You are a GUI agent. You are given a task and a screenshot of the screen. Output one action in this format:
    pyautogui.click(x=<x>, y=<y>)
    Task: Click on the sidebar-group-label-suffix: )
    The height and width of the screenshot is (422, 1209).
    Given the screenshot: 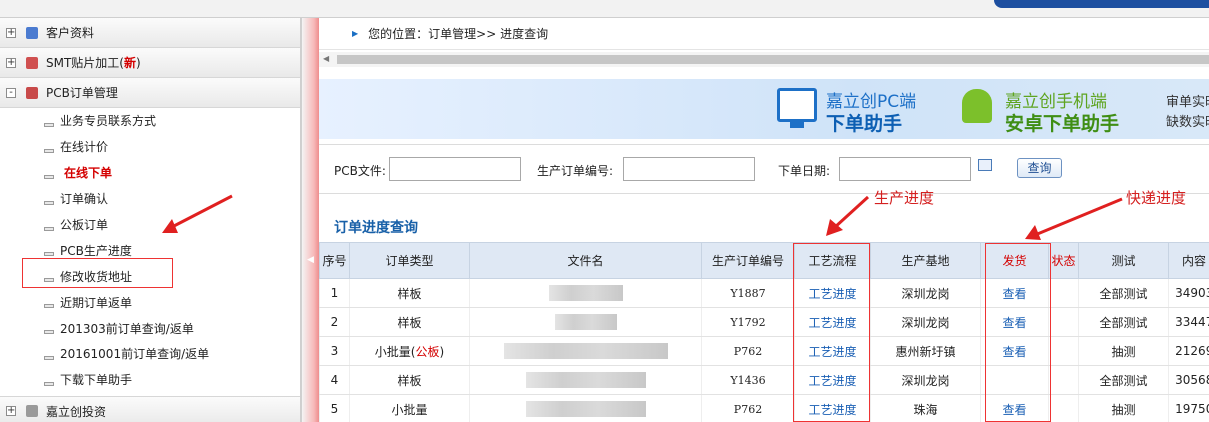 What is the action you would take?
    pyautogui.click(x=138, y=63)
    